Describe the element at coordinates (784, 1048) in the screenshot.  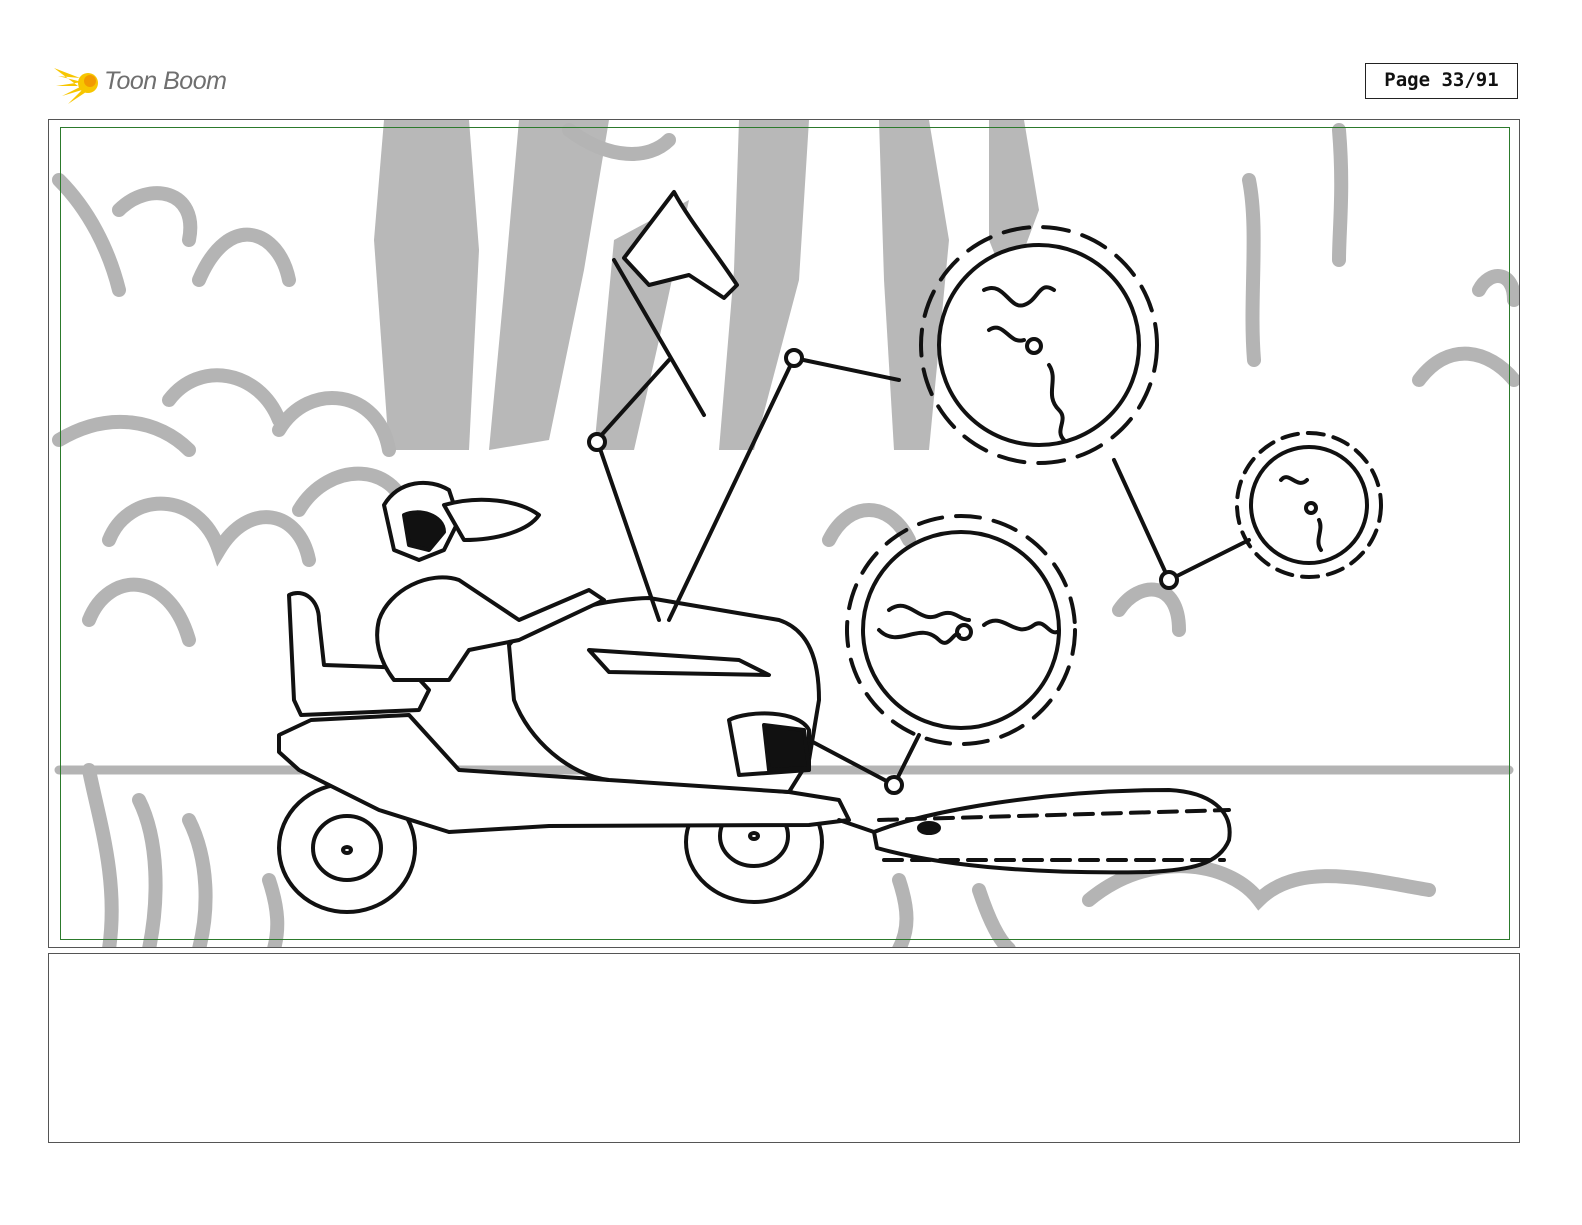
I see `panel-notes-box` at that location.